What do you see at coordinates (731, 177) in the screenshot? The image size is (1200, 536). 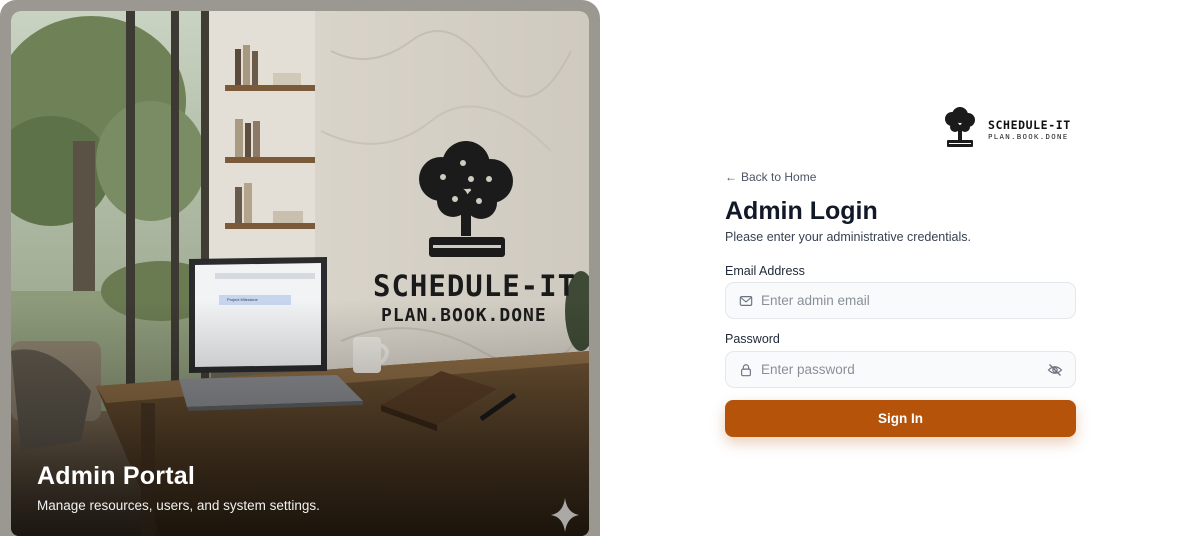 I see `arrow-left-icon: ←` at bounding box center [731, 177].